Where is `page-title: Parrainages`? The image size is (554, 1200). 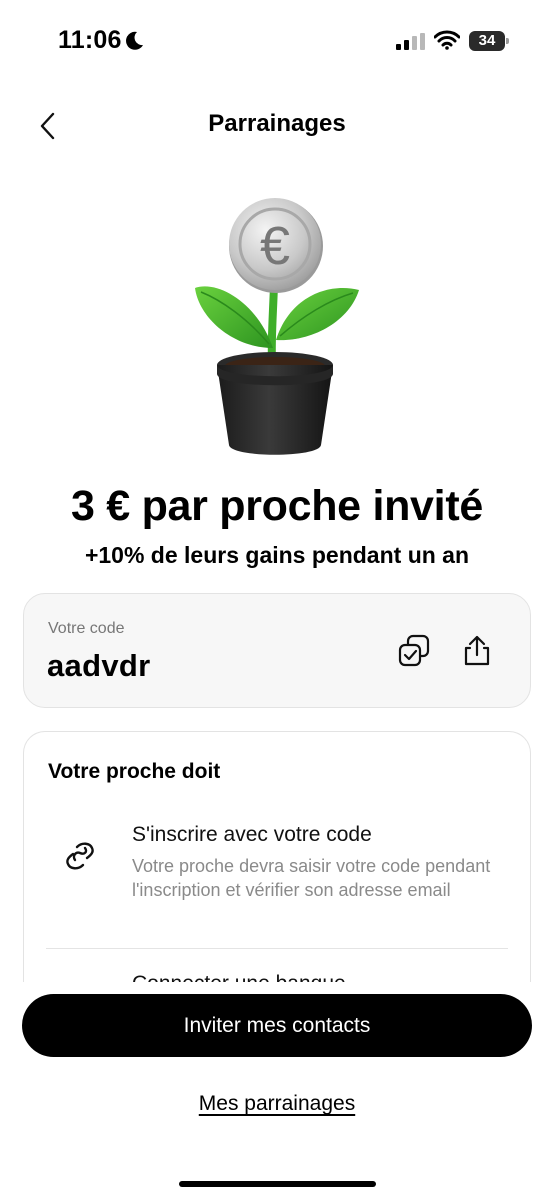
page-title: Parrainages is located at coordinates (277, 123).